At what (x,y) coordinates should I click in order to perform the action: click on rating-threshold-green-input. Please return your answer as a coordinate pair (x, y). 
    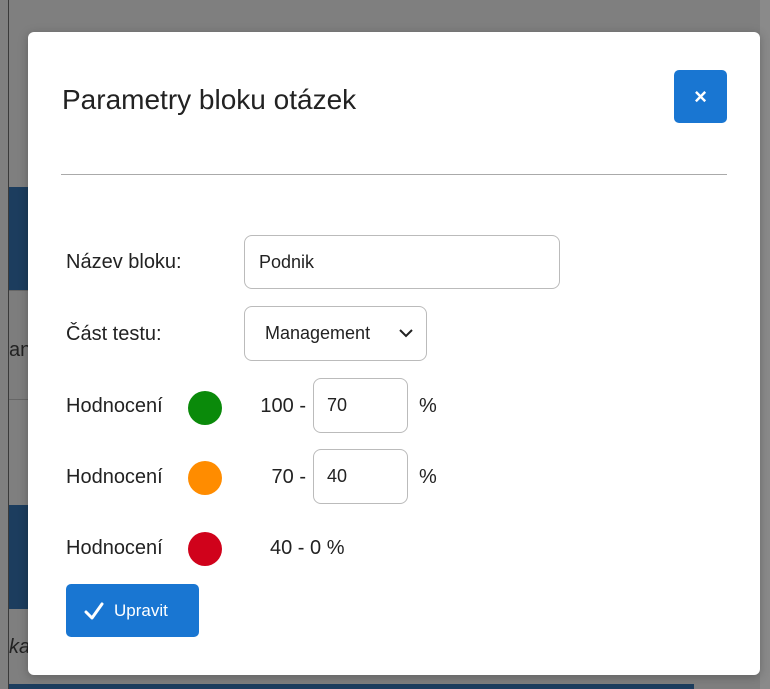
    Looking at the image, I should click on (360, 405).